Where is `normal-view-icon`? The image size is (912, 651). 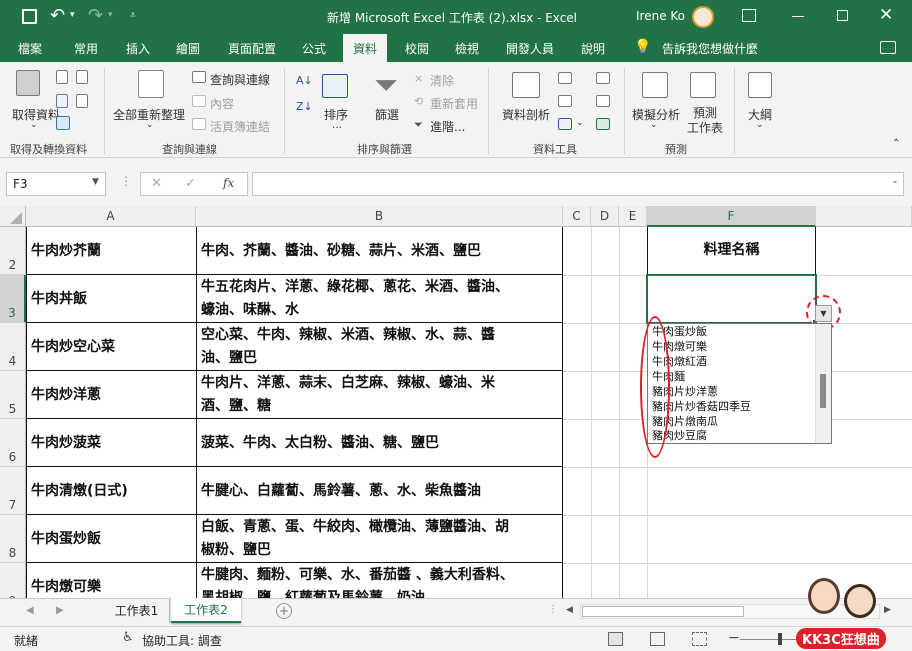 normal-view-icon is located at coordinates (615, 639).